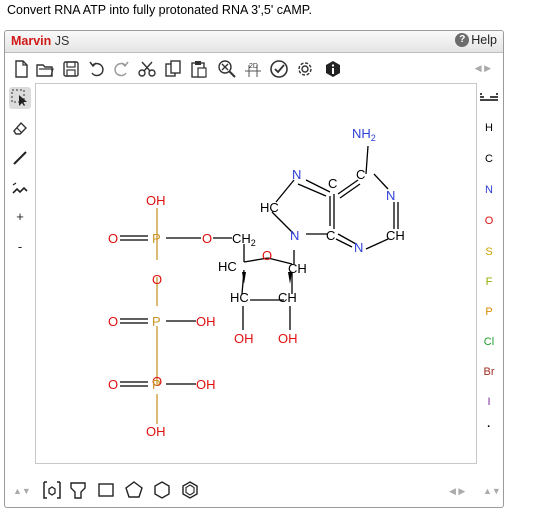  Describe the element at coordinates (483, 68) in the screenshot. I see `toolbar-scroll-arrows: ◀ ▶` at that location.